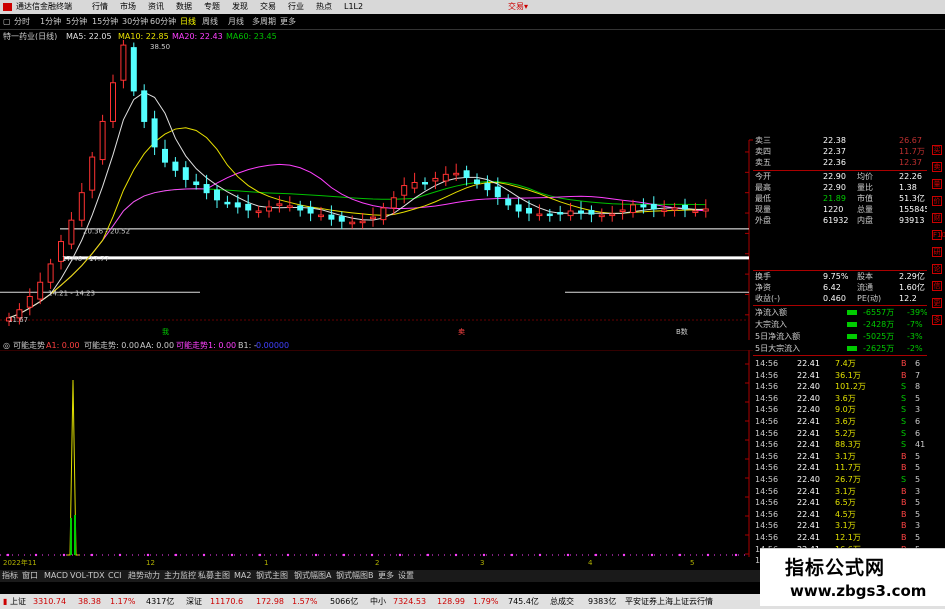 This screenshot has width=945, height=609. Describe the element at coordinates (30, 576) in the screenshot. I see `indicator-tab: 窗口` at that location.